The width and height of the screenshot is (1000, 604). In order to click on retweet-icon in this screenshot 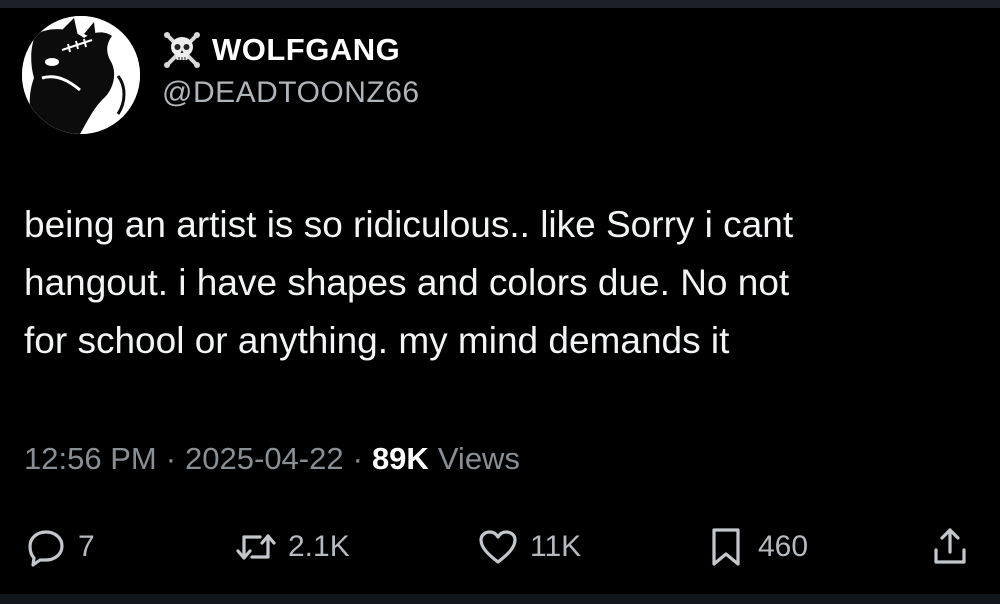, I will do `click(256, 547)`.